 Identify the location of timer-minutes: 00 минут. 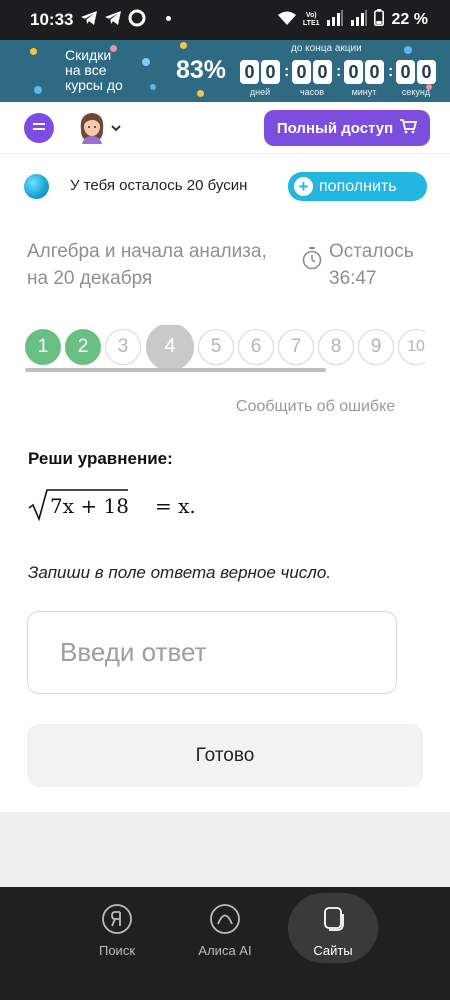
(364, 78).